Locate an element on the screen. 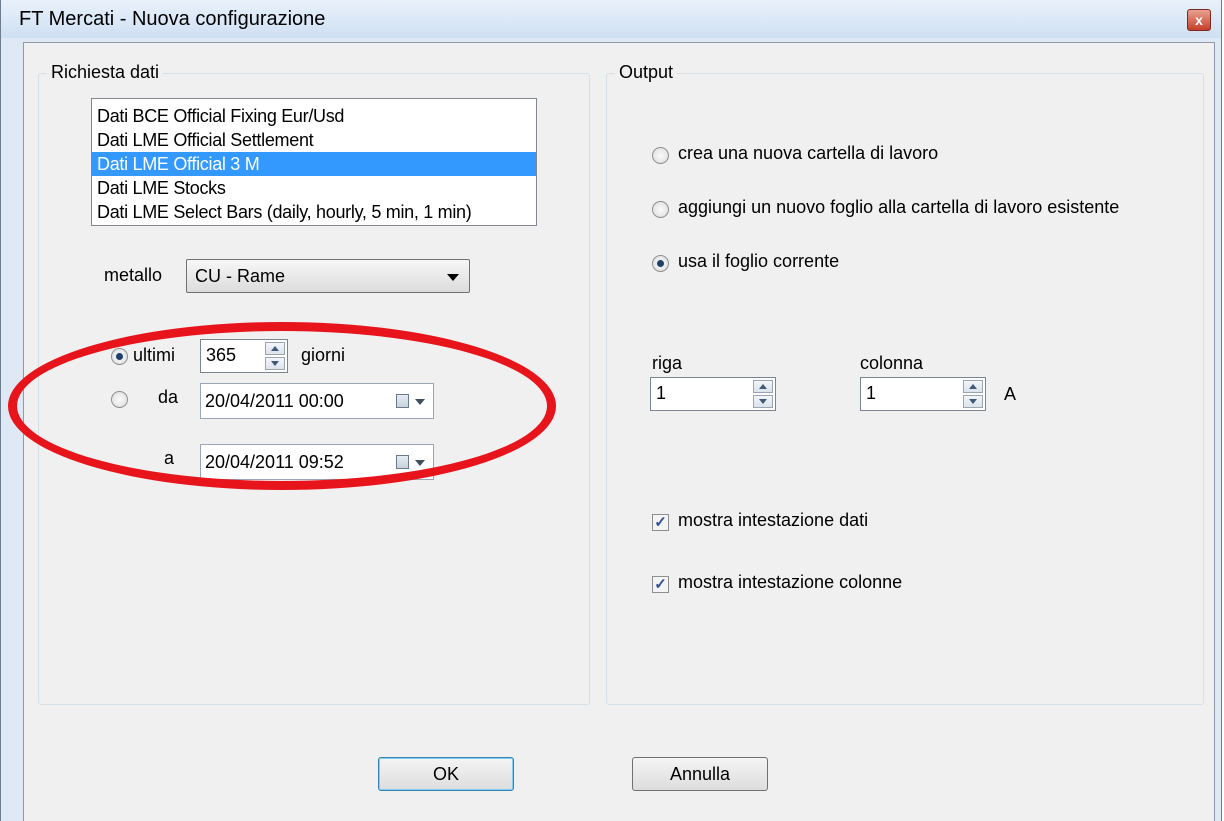 The width and height of the screenshot is (1224, 821). close-icon: x is located at coordinates (1199, 20).